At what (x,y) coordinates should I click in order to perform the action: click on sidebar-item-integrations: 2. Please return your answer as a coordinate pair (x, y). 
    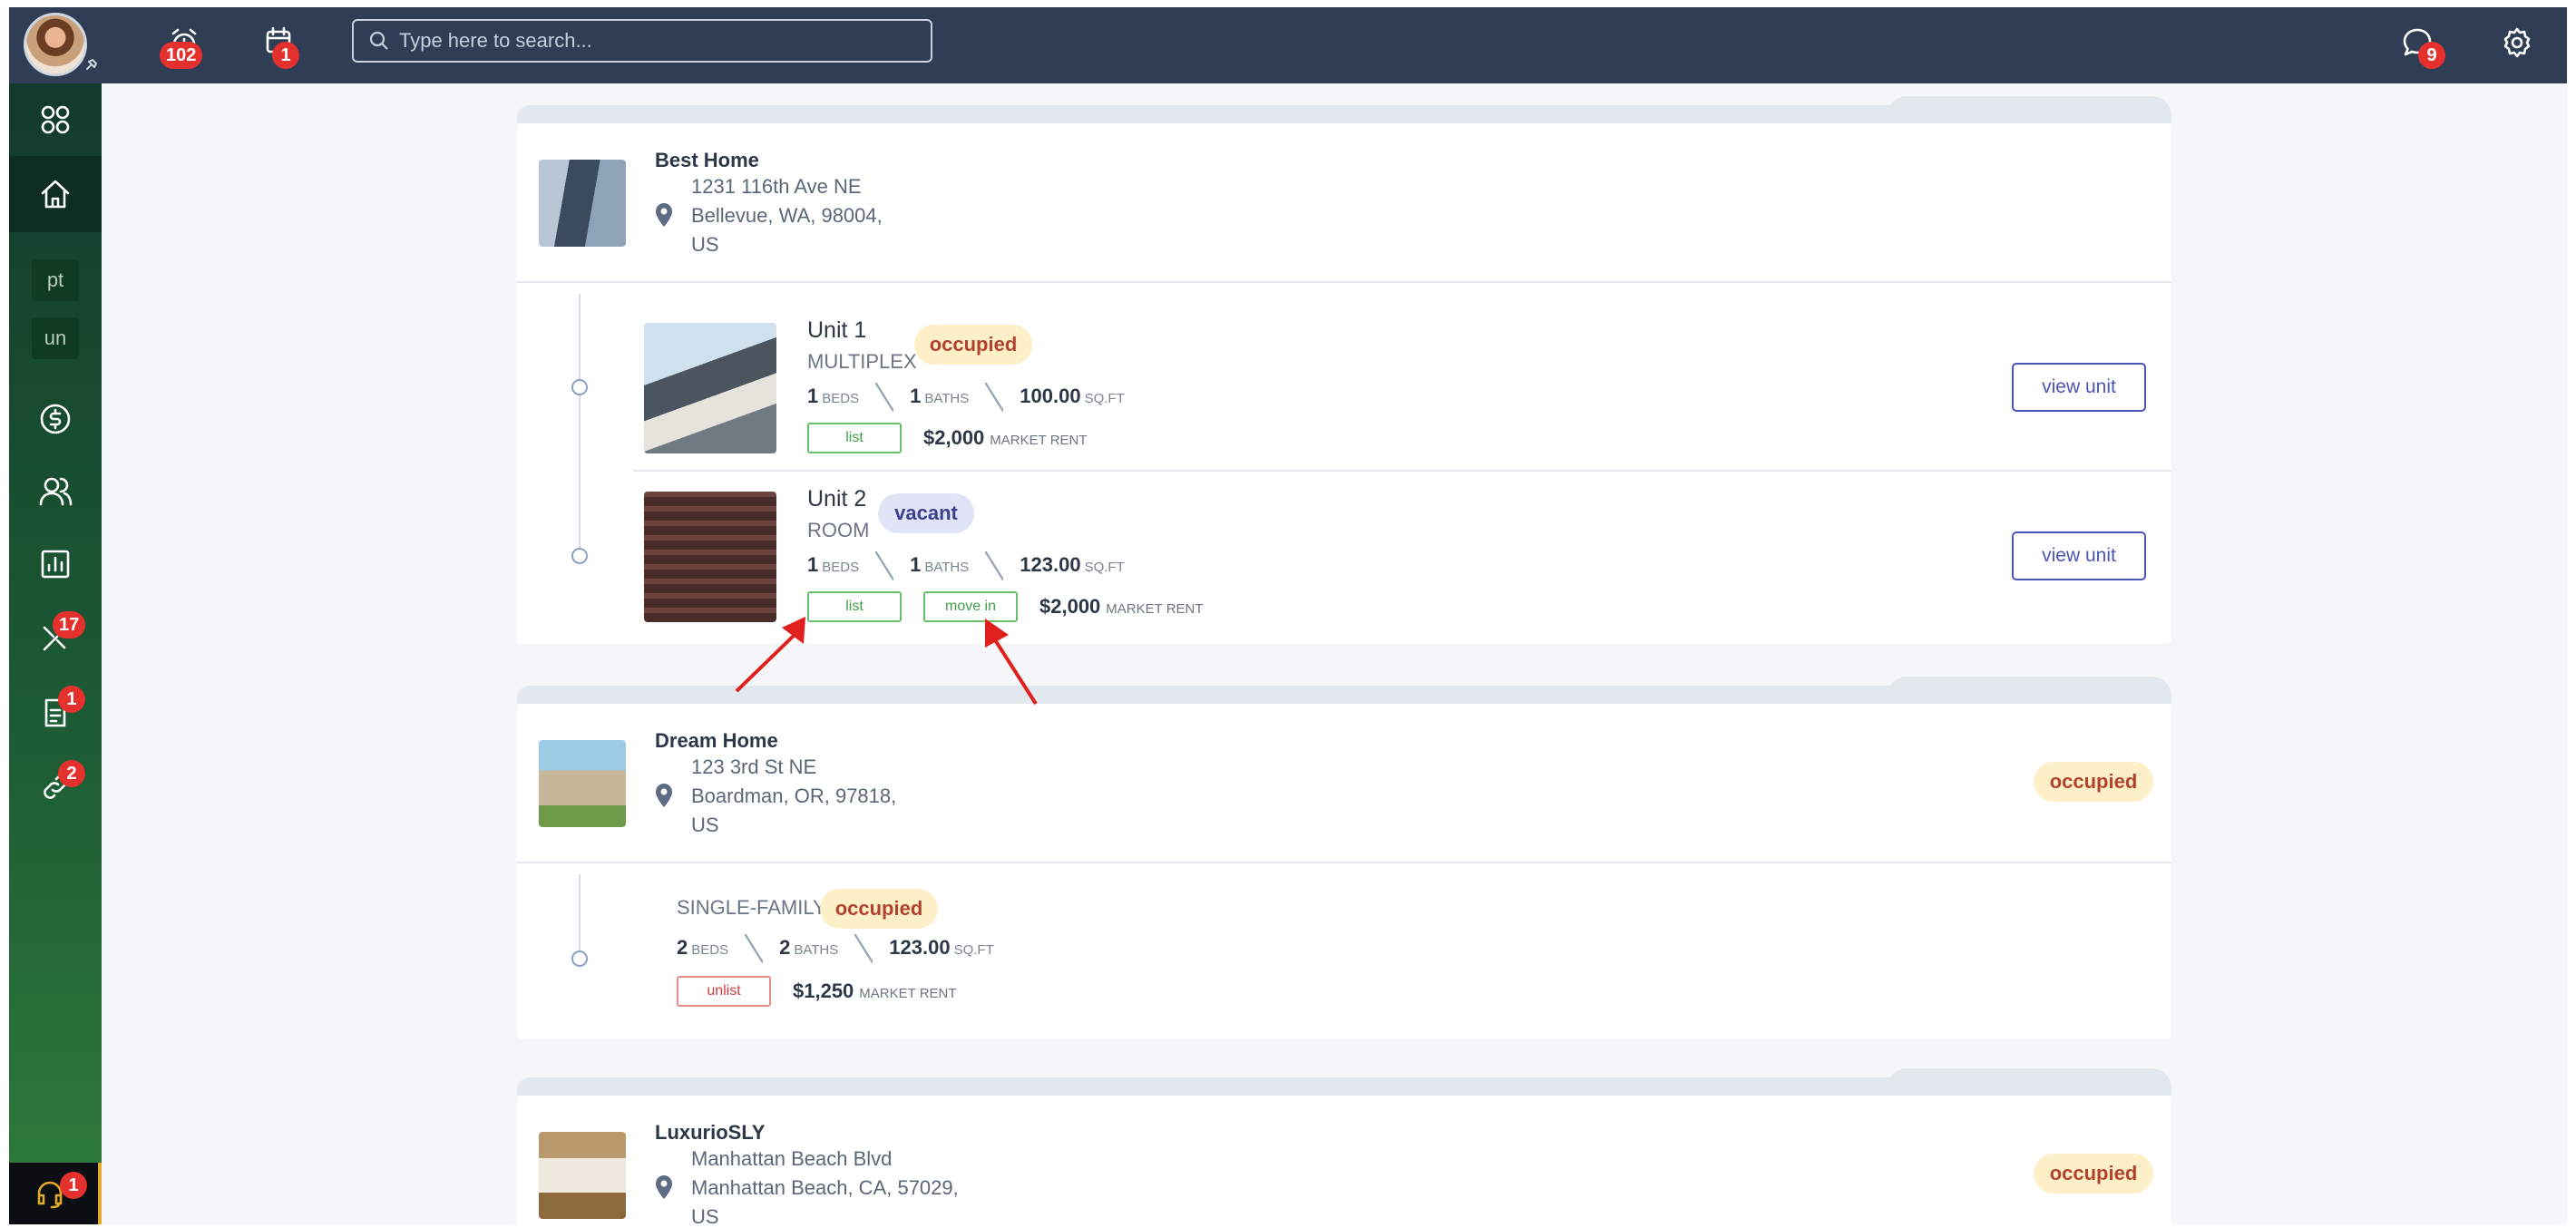
    Looking at the image, I should click on (55, 788).